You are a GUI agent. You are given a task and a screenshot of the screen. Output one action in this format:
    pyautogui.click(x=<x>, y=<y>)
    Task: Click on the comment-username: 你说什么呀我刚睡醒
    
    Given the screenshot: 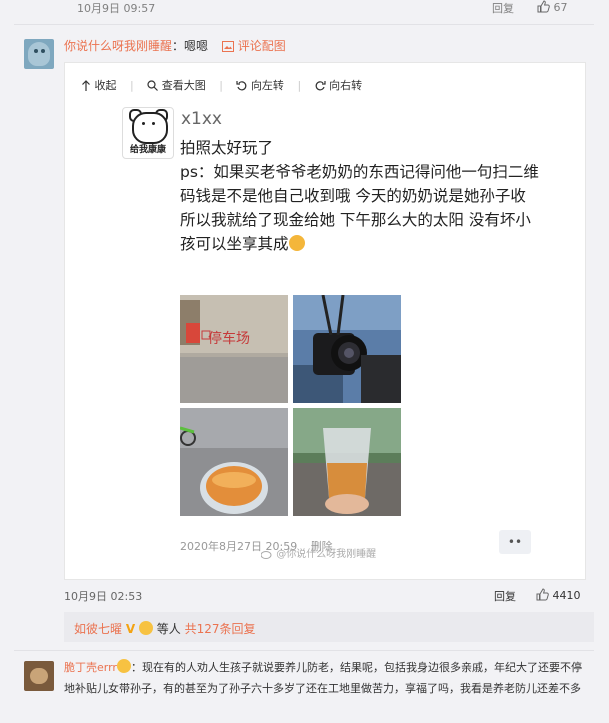 What is the action you would take?
    pyautogui.click(x=118, y=46)
    